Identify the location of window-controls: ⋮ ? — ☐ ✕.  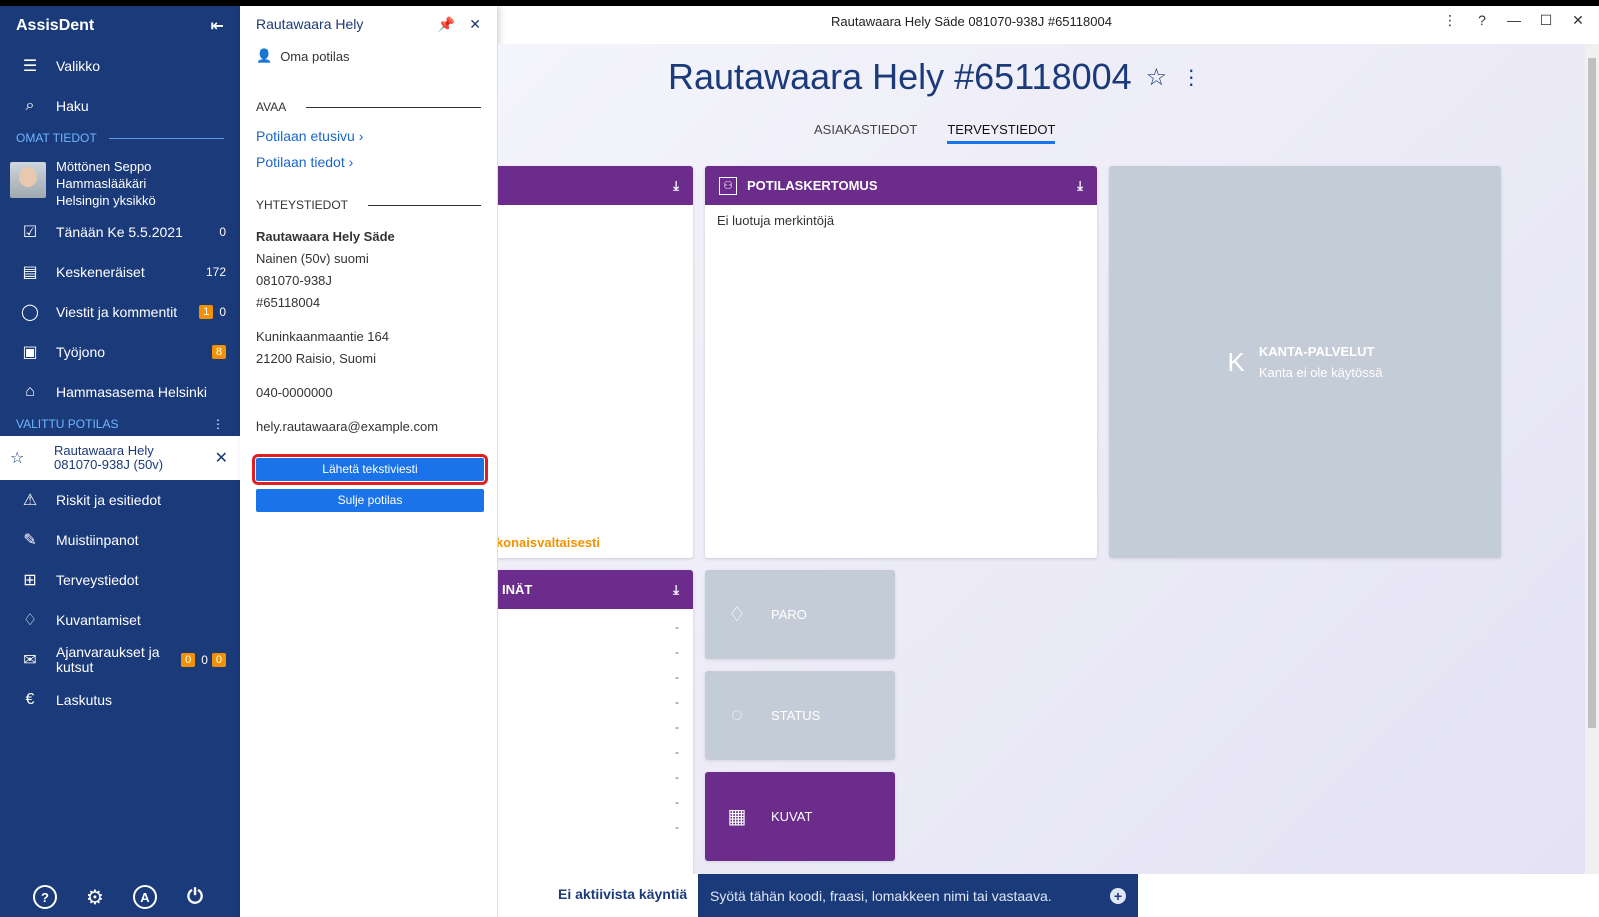
(1514, 20).